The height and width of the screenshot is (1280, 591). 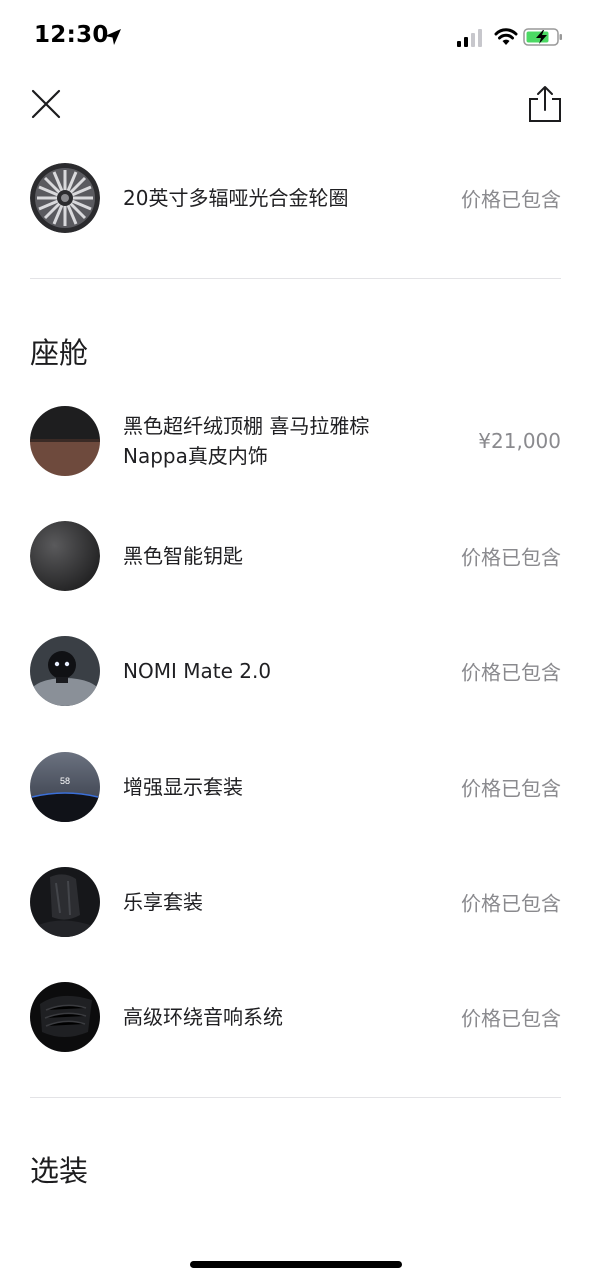 I want to click on home-indicator, so click(x=296, y=1264).